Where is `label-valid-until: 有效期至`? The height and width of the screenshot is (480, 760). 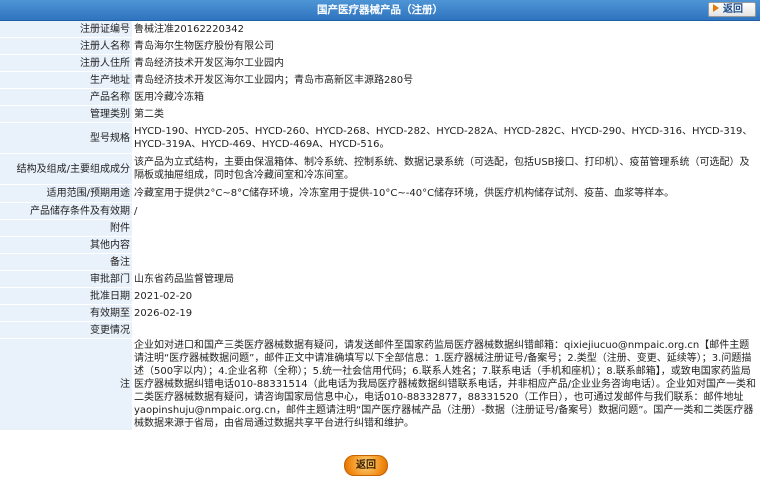 label-valid-until: 有效期至 is located at coordinates (66, 313).